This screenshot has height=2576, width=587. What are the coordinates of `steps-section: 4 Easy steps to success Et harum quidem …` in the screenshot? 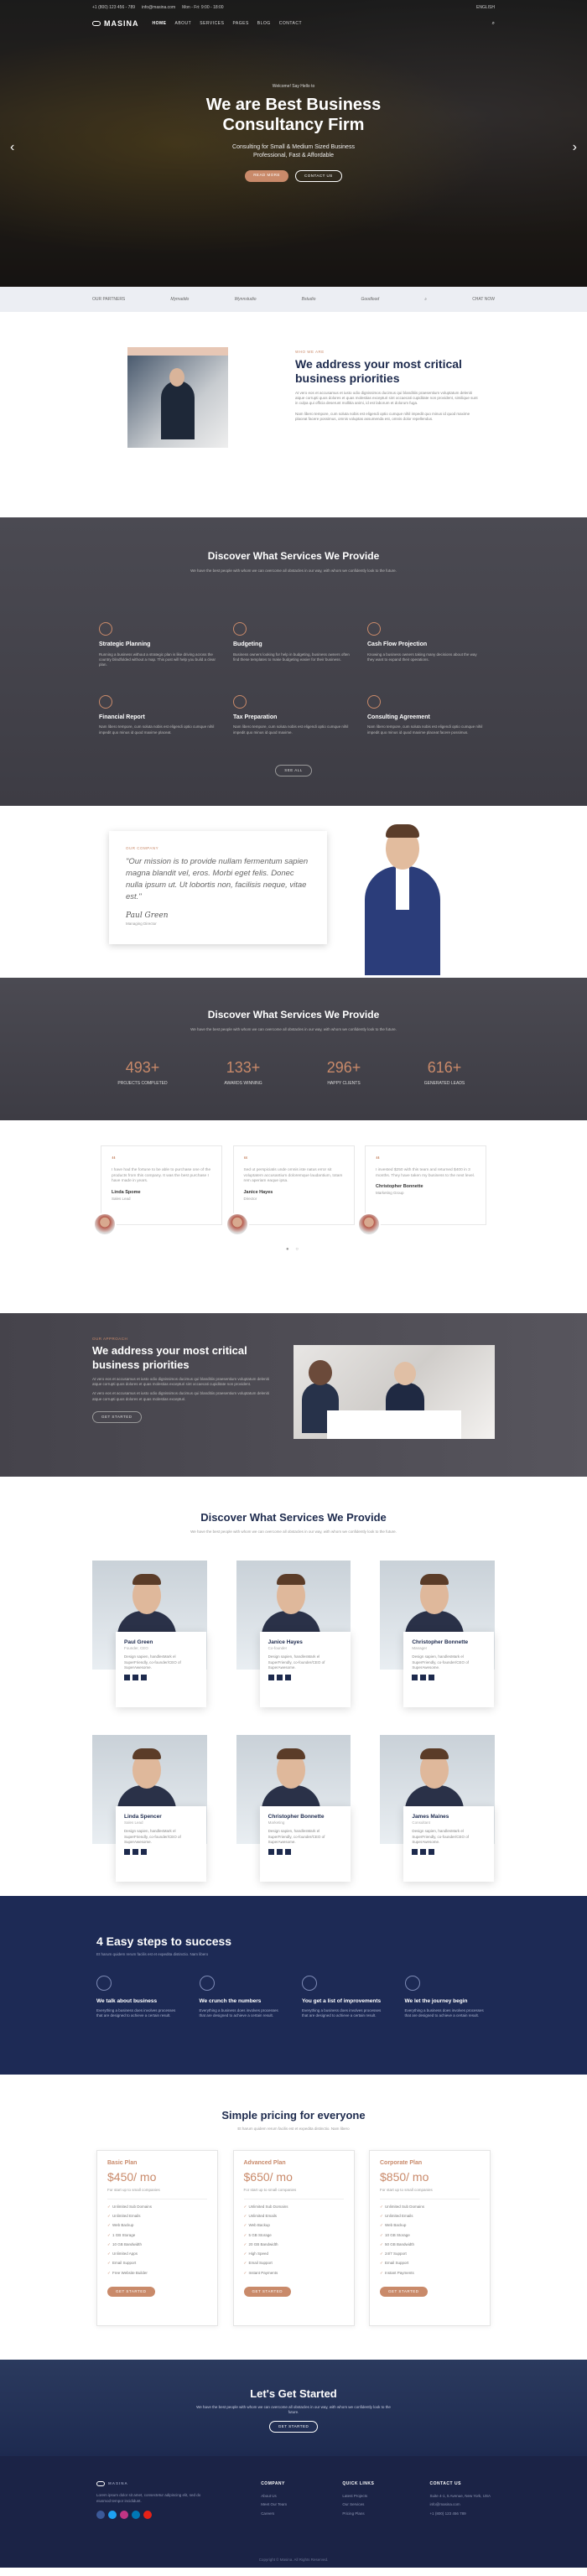 It's located at (293, 1985).